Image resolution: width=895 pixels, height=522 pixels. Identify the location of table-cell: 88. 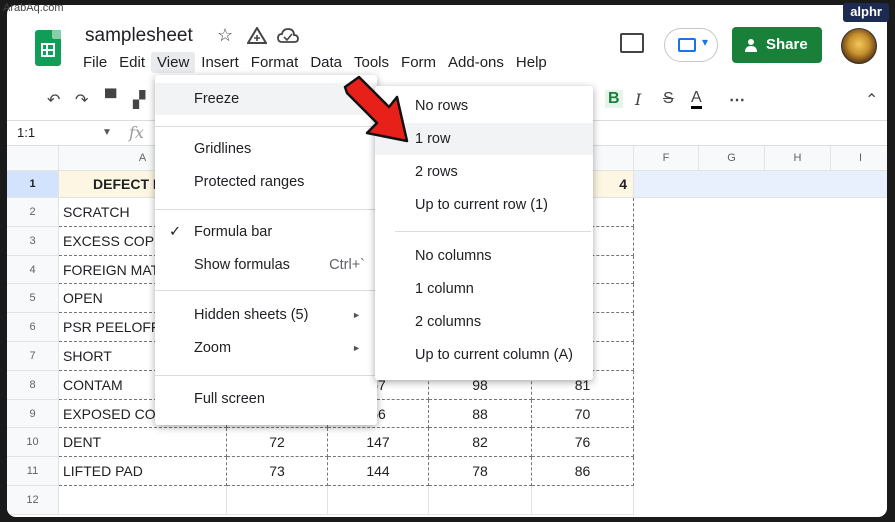
(480, 414).